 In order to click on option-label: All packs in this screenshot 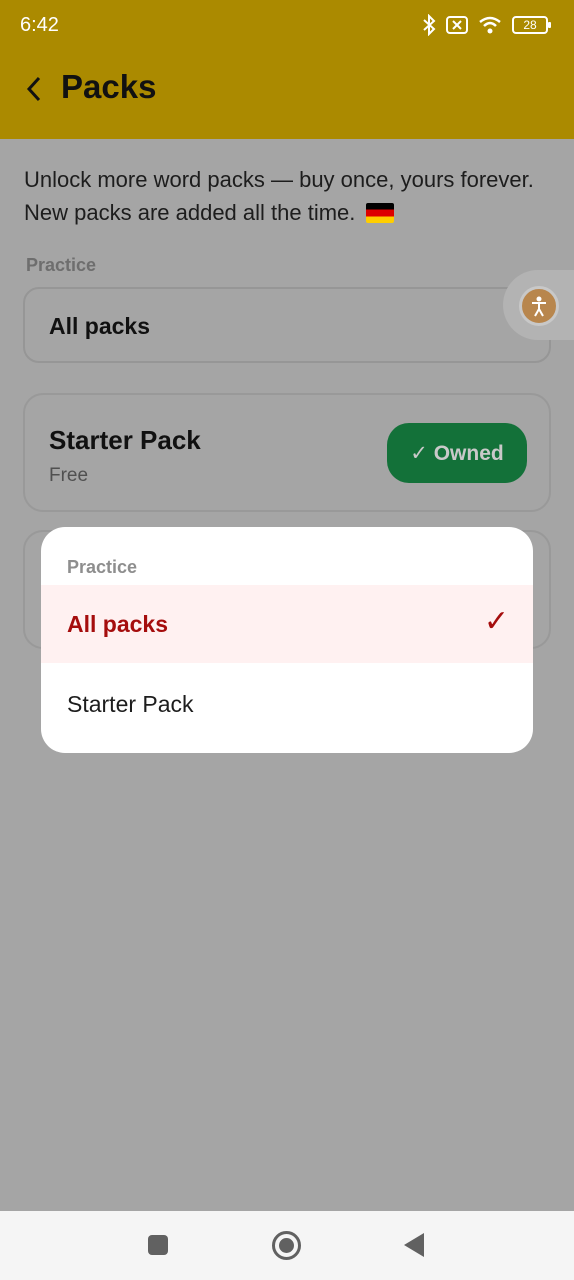, I will do `click(117, 624)`.